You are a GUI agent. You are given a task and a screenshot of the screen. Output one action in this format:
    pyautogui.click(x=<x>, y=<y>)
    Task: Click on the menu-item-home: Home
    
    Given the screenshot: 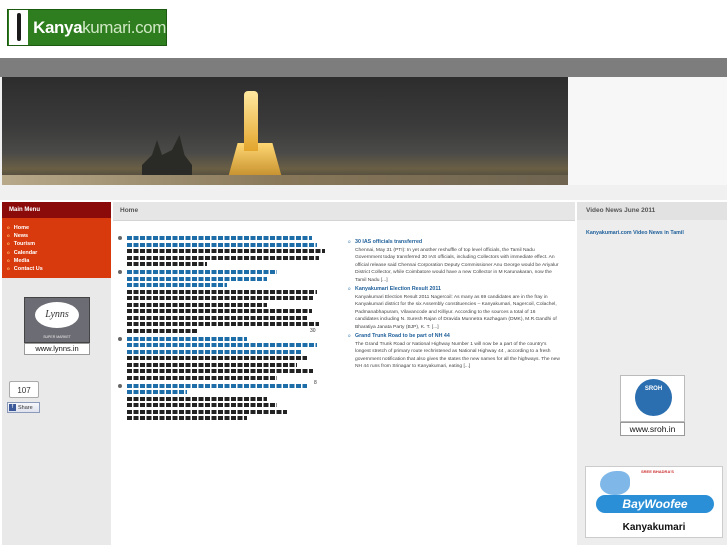 What is the action you would take?
    pyautogui.click(x=59, y=228)
    